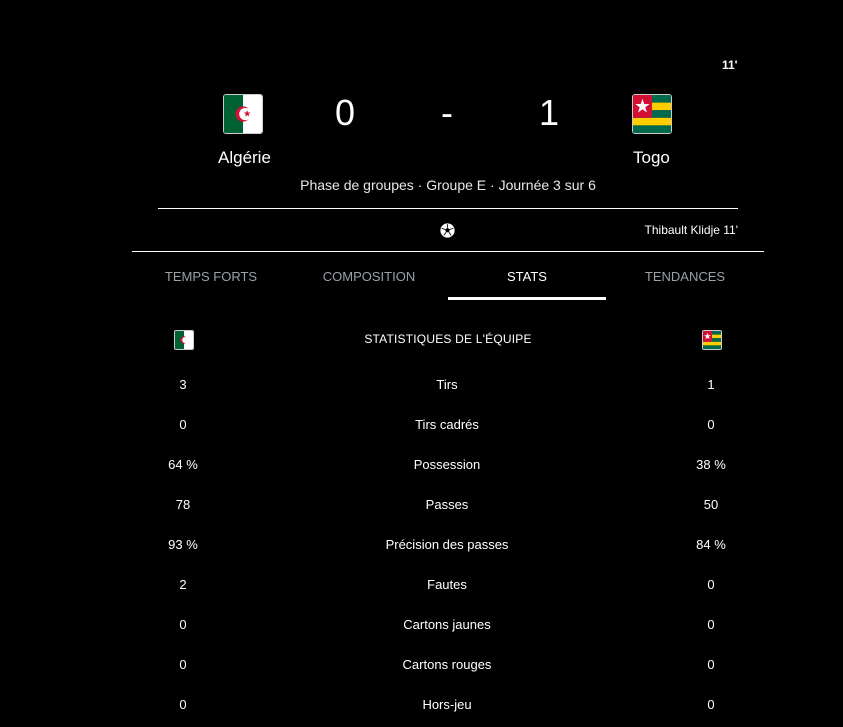  Describe the element at coordinates (652, 114) in the screenshot. I see `togo-flag-icon` at that location.